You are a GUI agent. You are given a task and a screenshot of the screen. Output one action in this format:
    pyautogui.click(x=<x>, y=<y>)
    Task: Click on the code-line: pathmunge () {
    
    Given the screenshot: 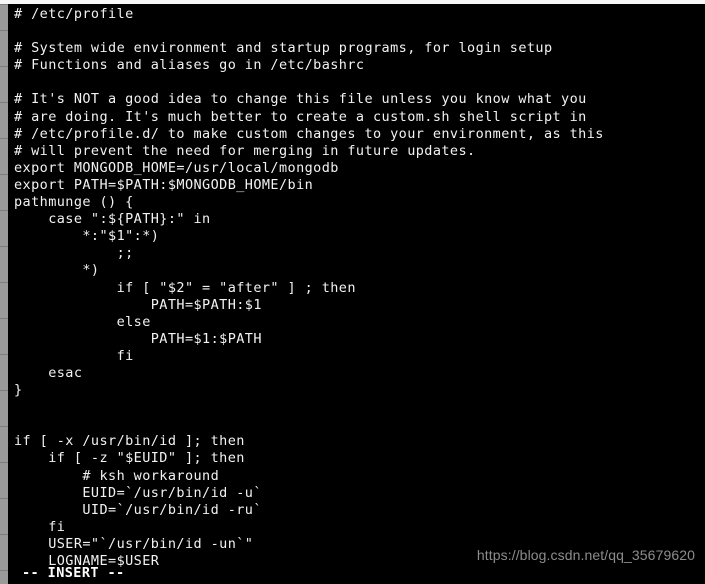 What is the action you would take?
    pyautogui.click(x=74, y=202)
    